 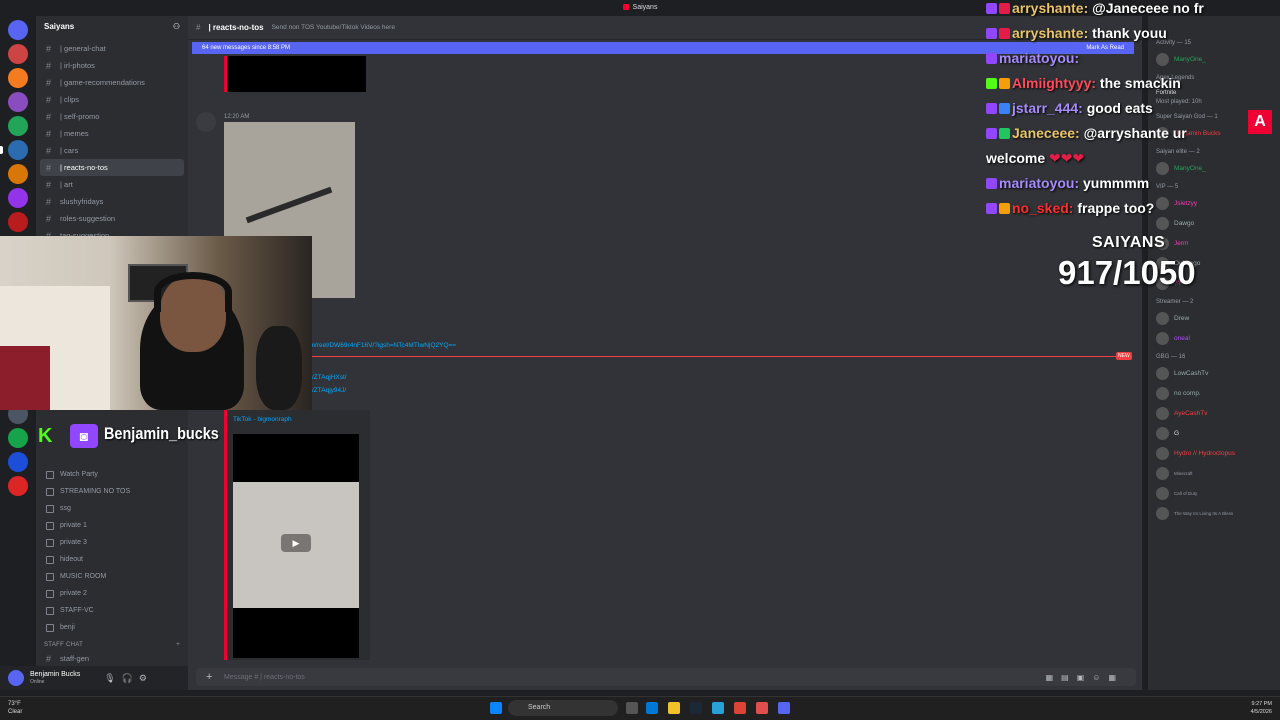 What do you see at coordinates (64, 645) in the screenshot?
I see `category-label: STAFF CHAT` at bounding box center [64, 645].